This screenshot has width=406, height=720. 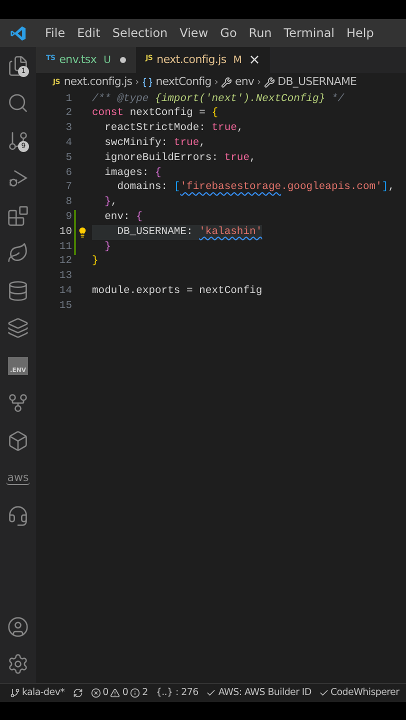 I want to click on git-status: M, so click(x=237, y=61).